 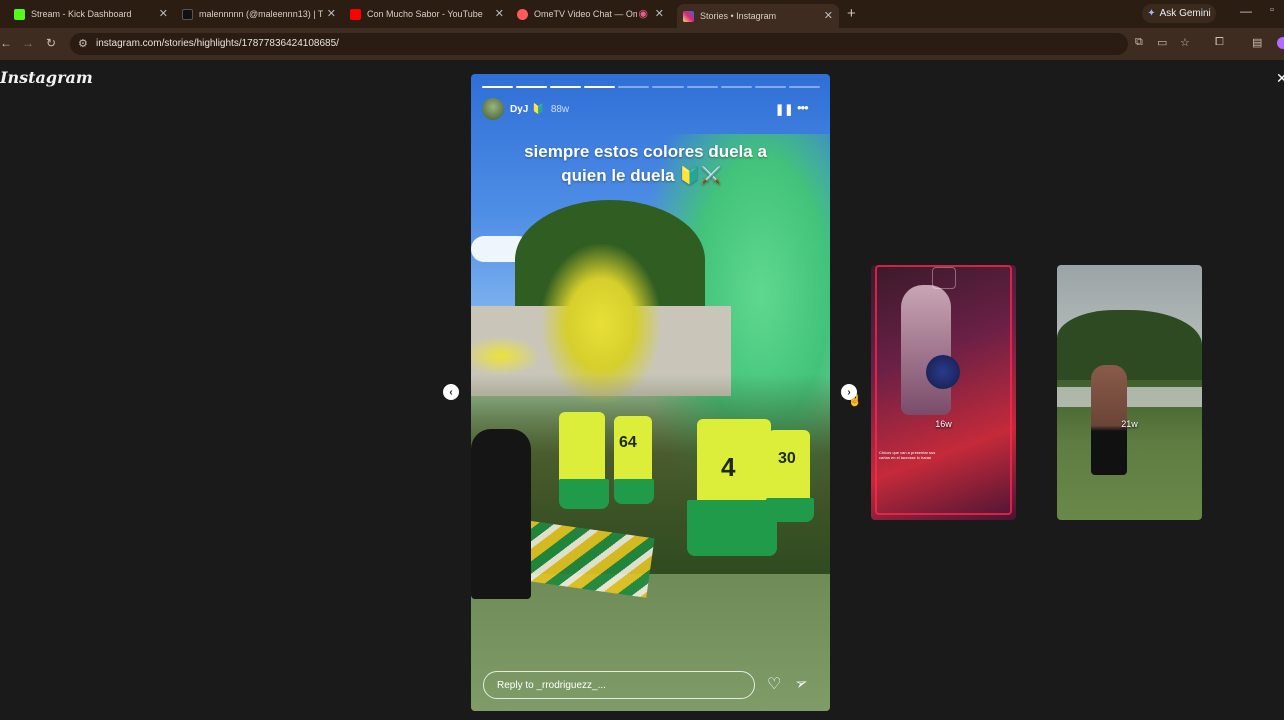 What do you see at coordinates (943, 424) in the screenshot?
I see `preview-timestamp: 16w` at bounding box center [943, 424].